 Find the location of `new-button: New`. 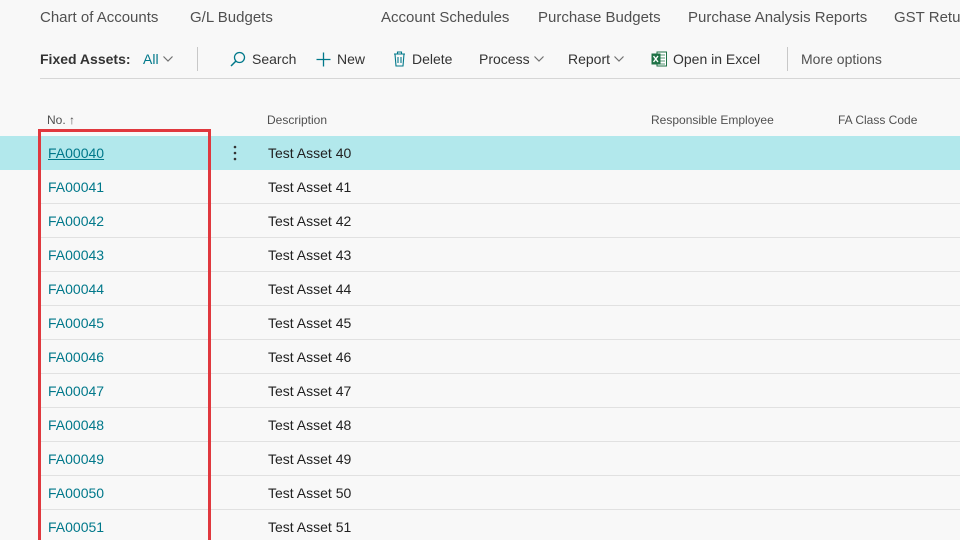

new-button: New is located at coordinates (340, 59).